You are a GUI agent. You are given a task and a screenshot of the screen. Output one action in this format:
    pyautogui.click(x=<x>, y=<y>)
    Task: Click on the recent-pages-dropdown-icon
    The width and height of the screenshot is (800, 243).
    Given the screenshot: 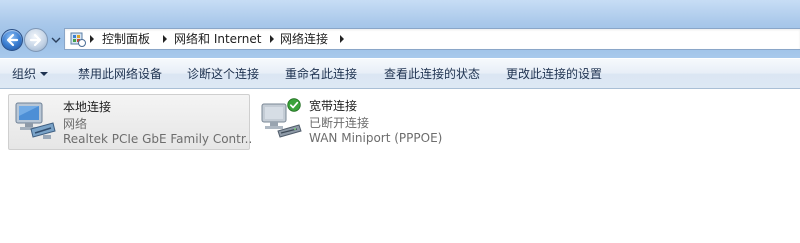 What is the action you would take?
    pyautogui.click(x=56, y=40)
    